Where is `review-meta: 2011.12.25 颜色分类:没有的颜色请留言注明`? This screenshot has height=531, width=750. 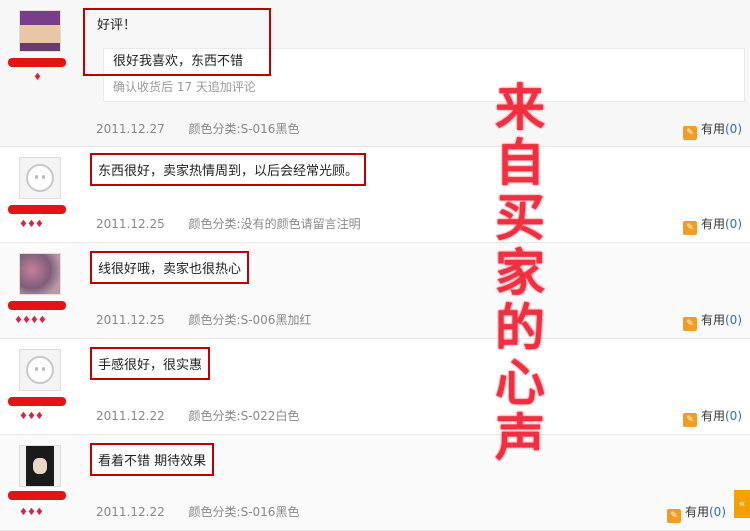 review-meta: 2011.12.25 颜色分类:没有的颜色请留言注明 is located at coordinates (228, 223).